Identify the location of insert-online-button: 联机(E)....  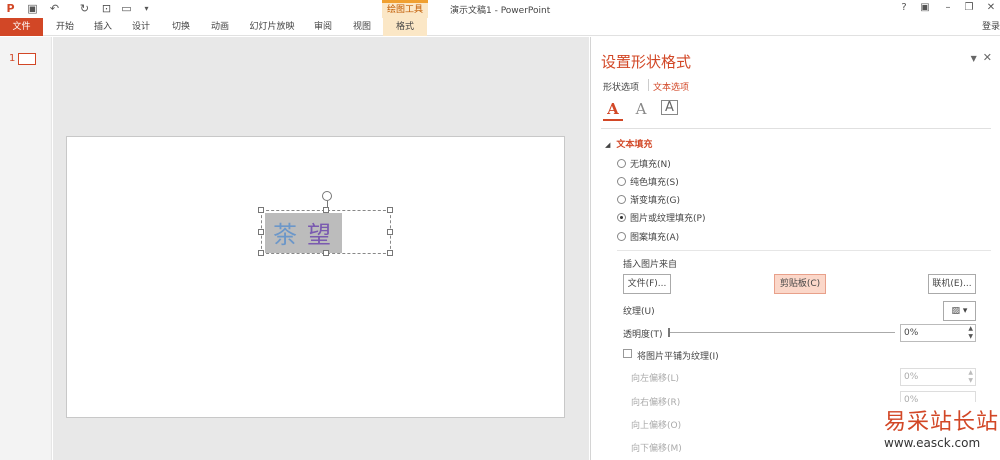
(952, 284).